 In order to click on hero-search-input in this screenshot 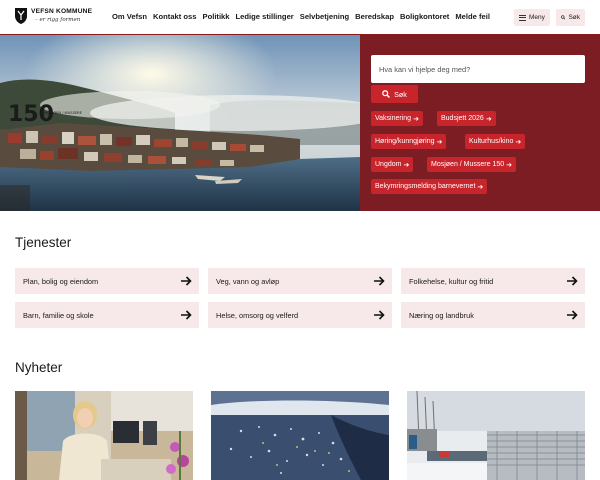, I will do `click(478, 69)`.